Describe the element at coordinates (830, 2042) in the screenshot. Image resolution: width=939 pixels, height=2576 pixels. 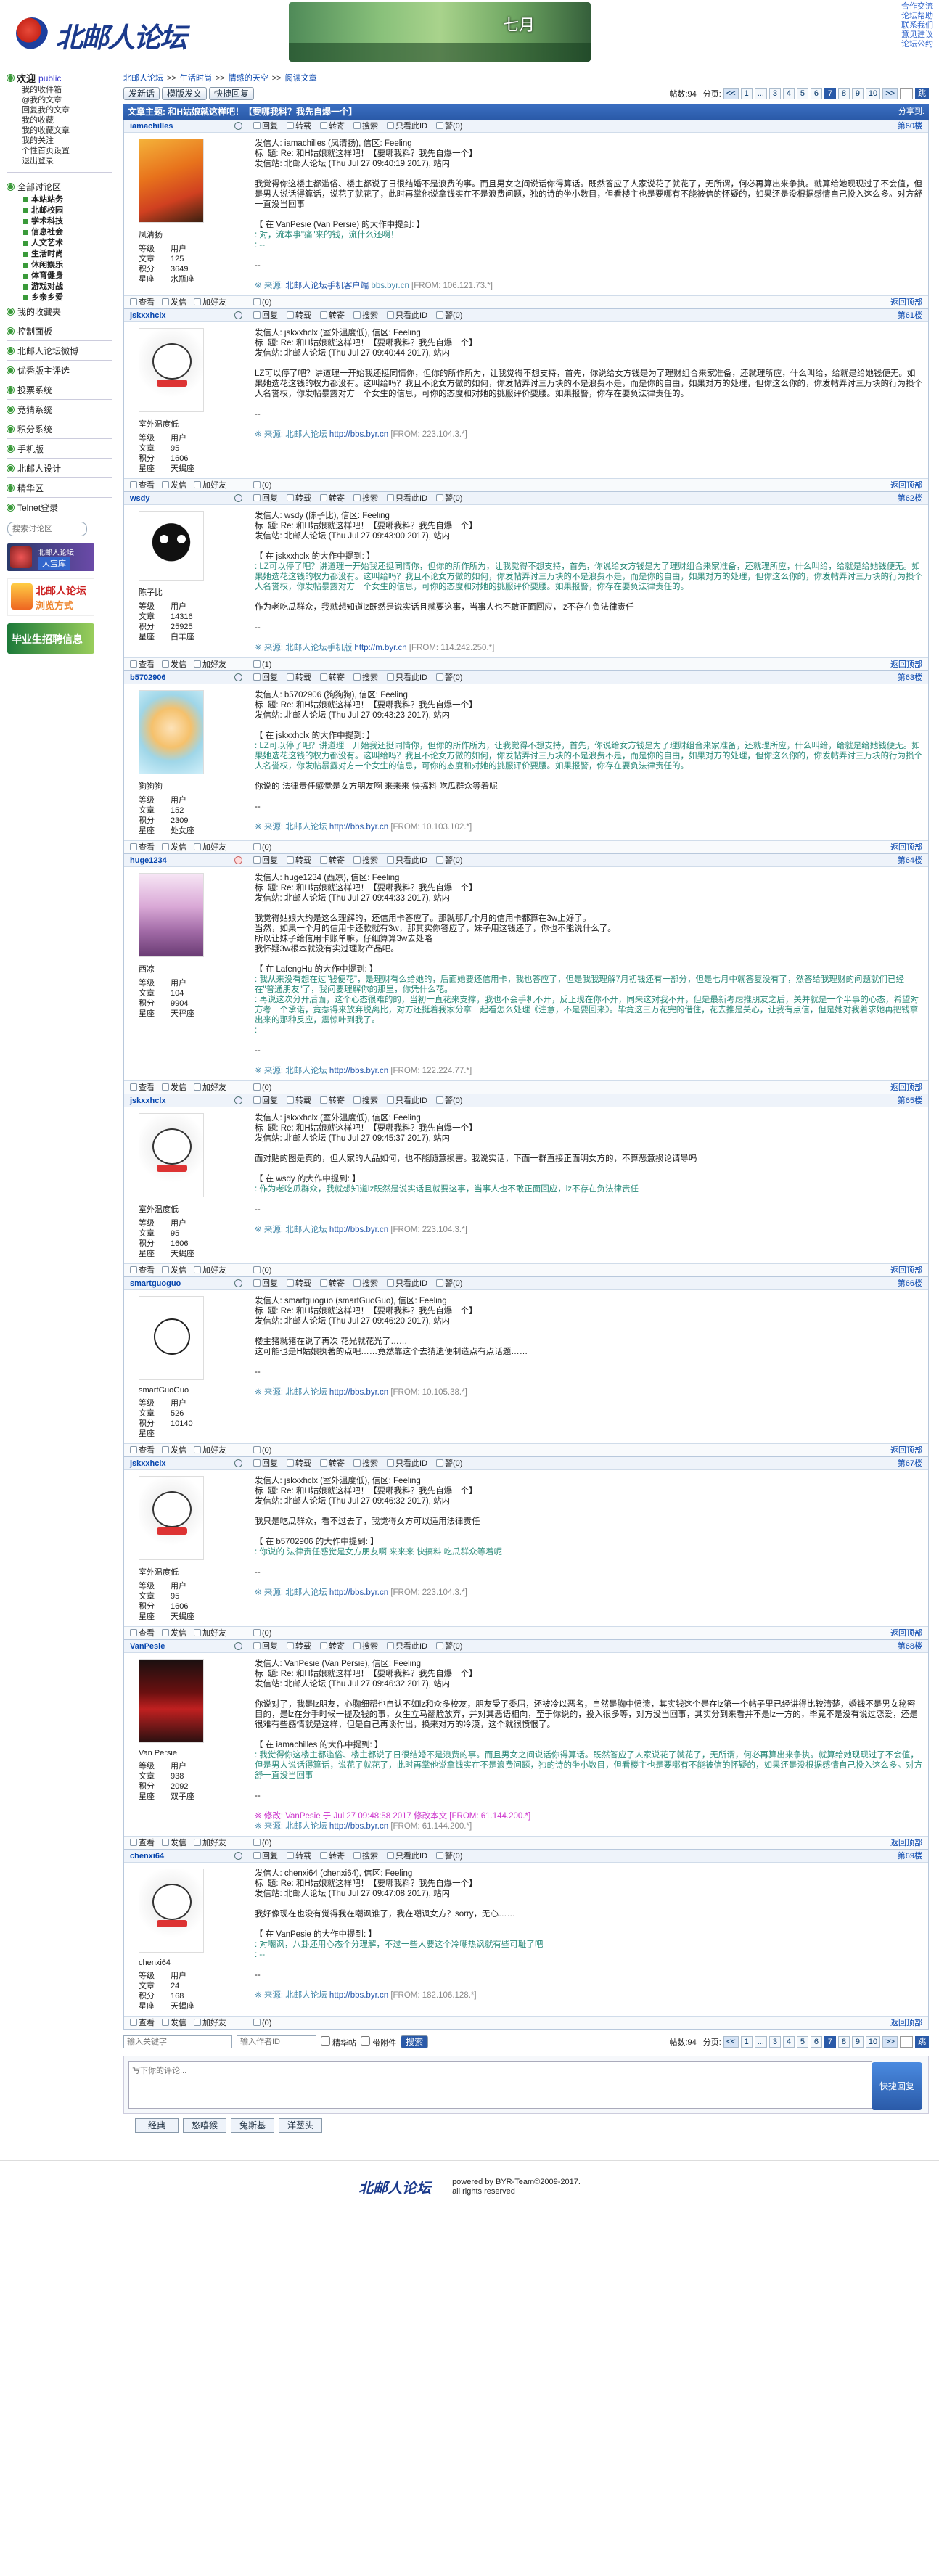
I see `page-button: 7` at that location.